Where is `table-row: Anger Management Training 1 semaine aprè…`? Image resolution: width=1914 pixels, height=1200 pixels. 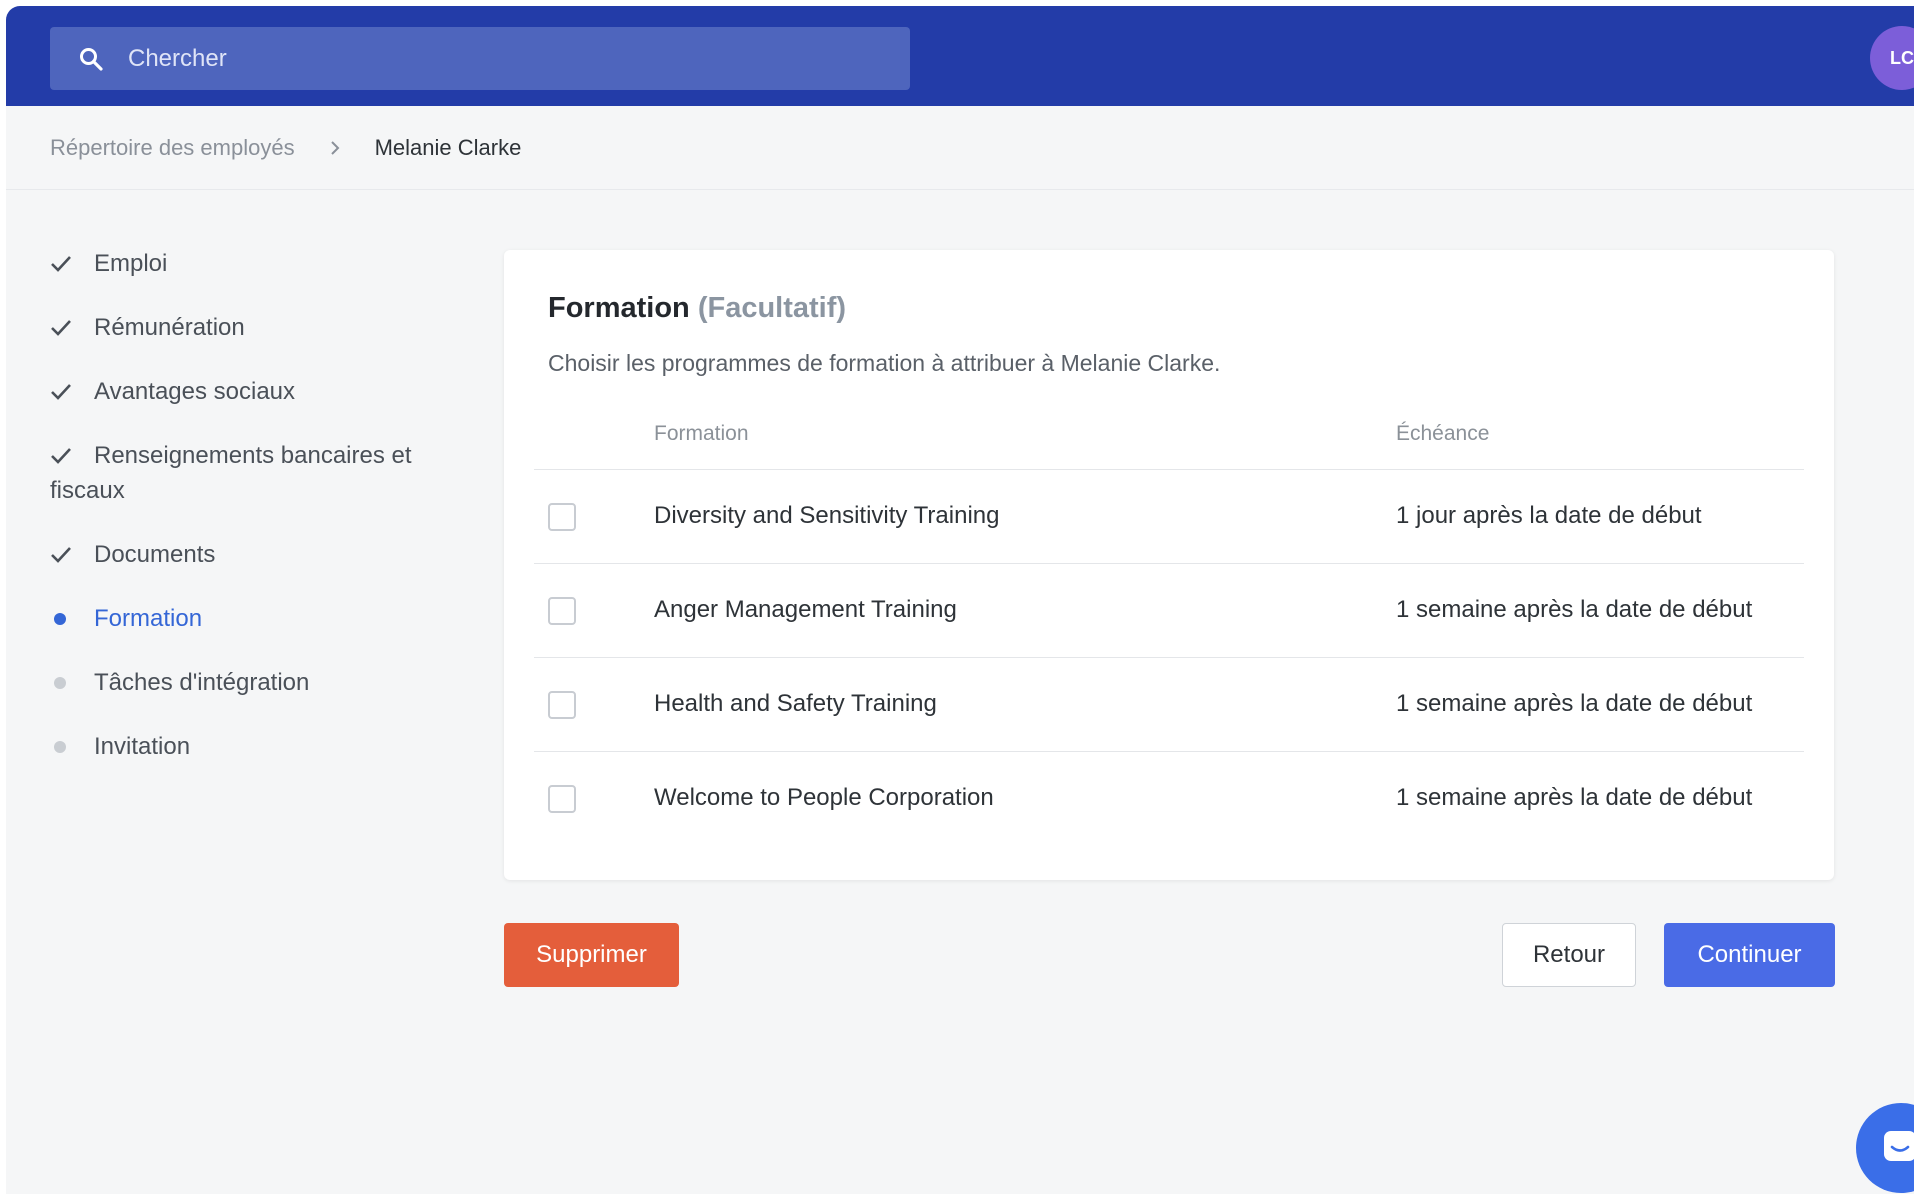
table-row: Anger Management Training 1 semaine aprè… is located at coordinates (1169, 611).